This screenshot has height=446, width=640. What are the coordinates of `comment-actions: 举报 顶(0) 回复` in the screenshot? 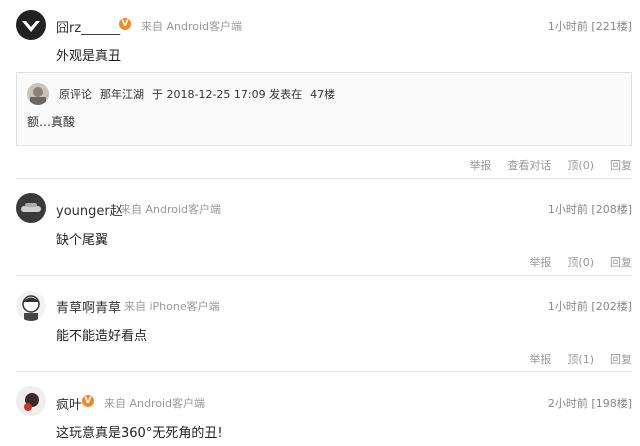 It's located at (572, 262).